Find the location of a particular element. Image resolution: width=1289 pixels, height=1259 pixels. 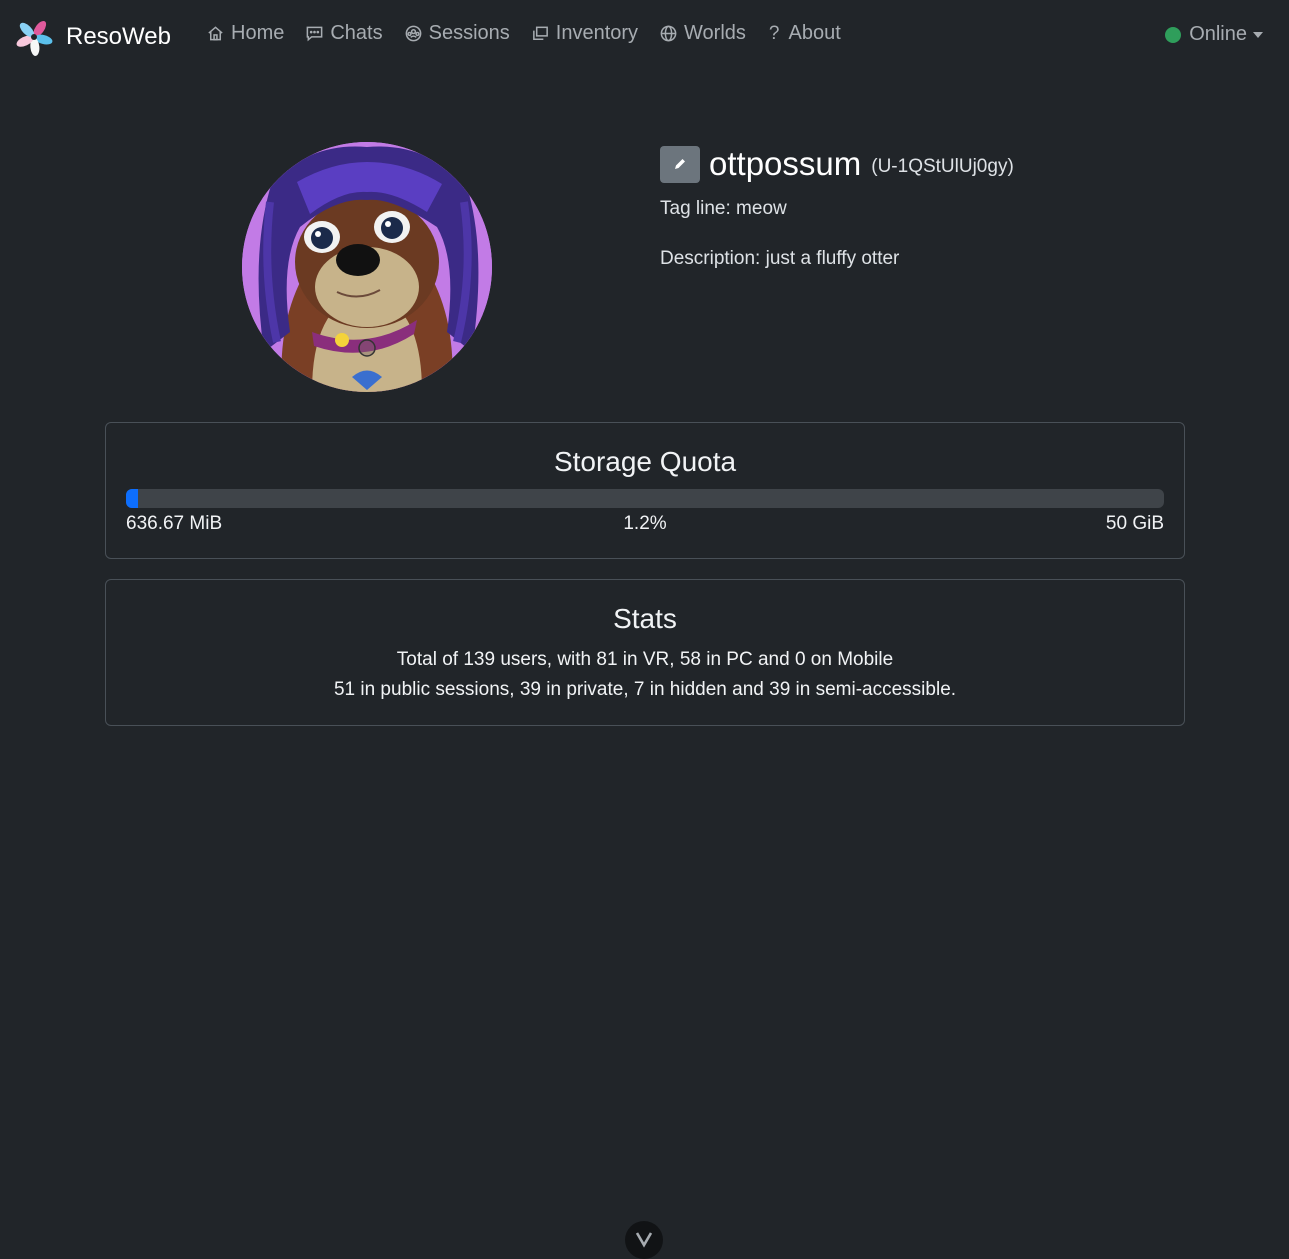

chevron-down-icon is located at coordinates (644, 1240).